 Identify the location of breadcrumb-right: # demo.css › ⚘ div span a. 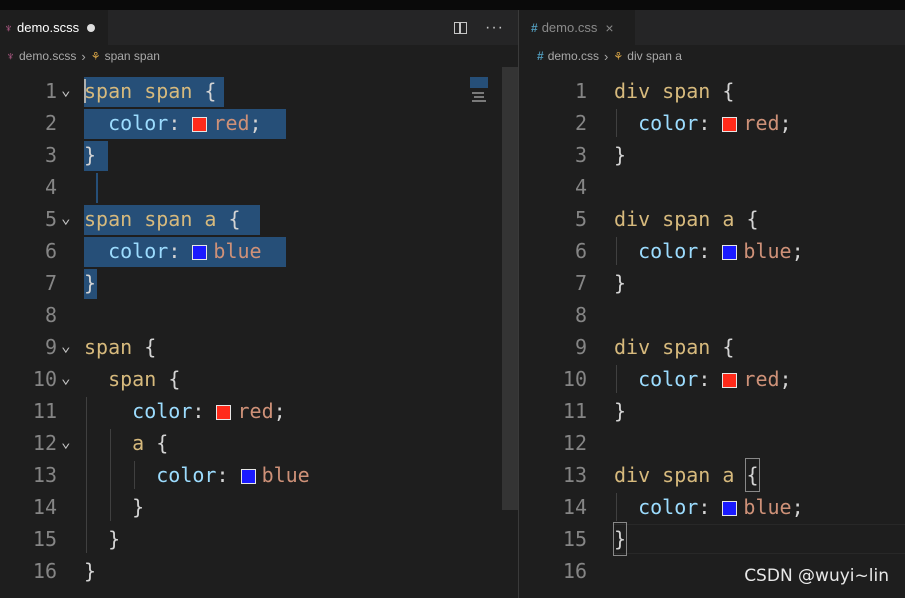
(712, 56).